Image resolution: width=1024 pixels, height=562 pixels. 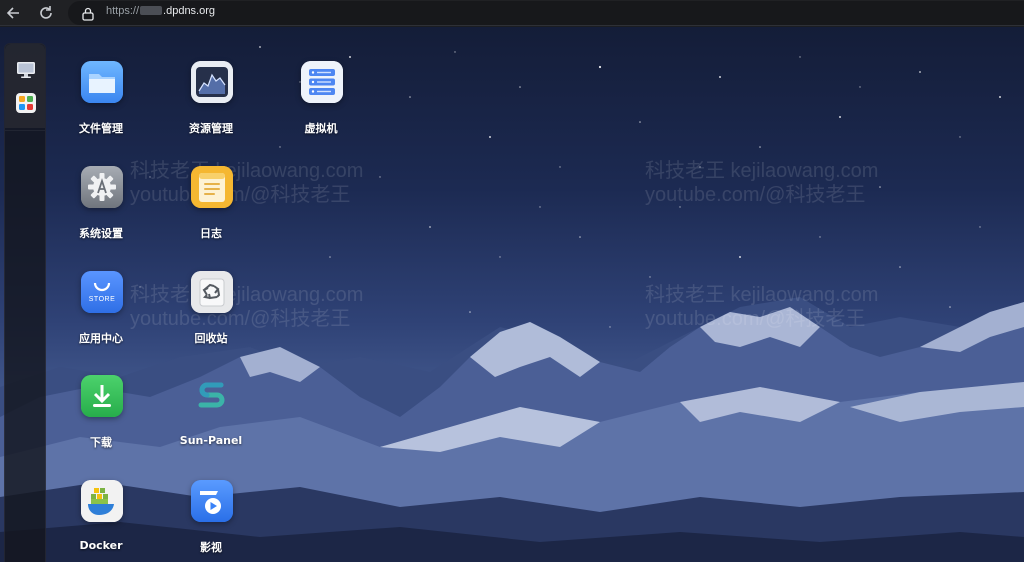 What do you see at coordinates (212, 82) in the screenshot?
I see `chart-icon` at bounding box center [212, 82].